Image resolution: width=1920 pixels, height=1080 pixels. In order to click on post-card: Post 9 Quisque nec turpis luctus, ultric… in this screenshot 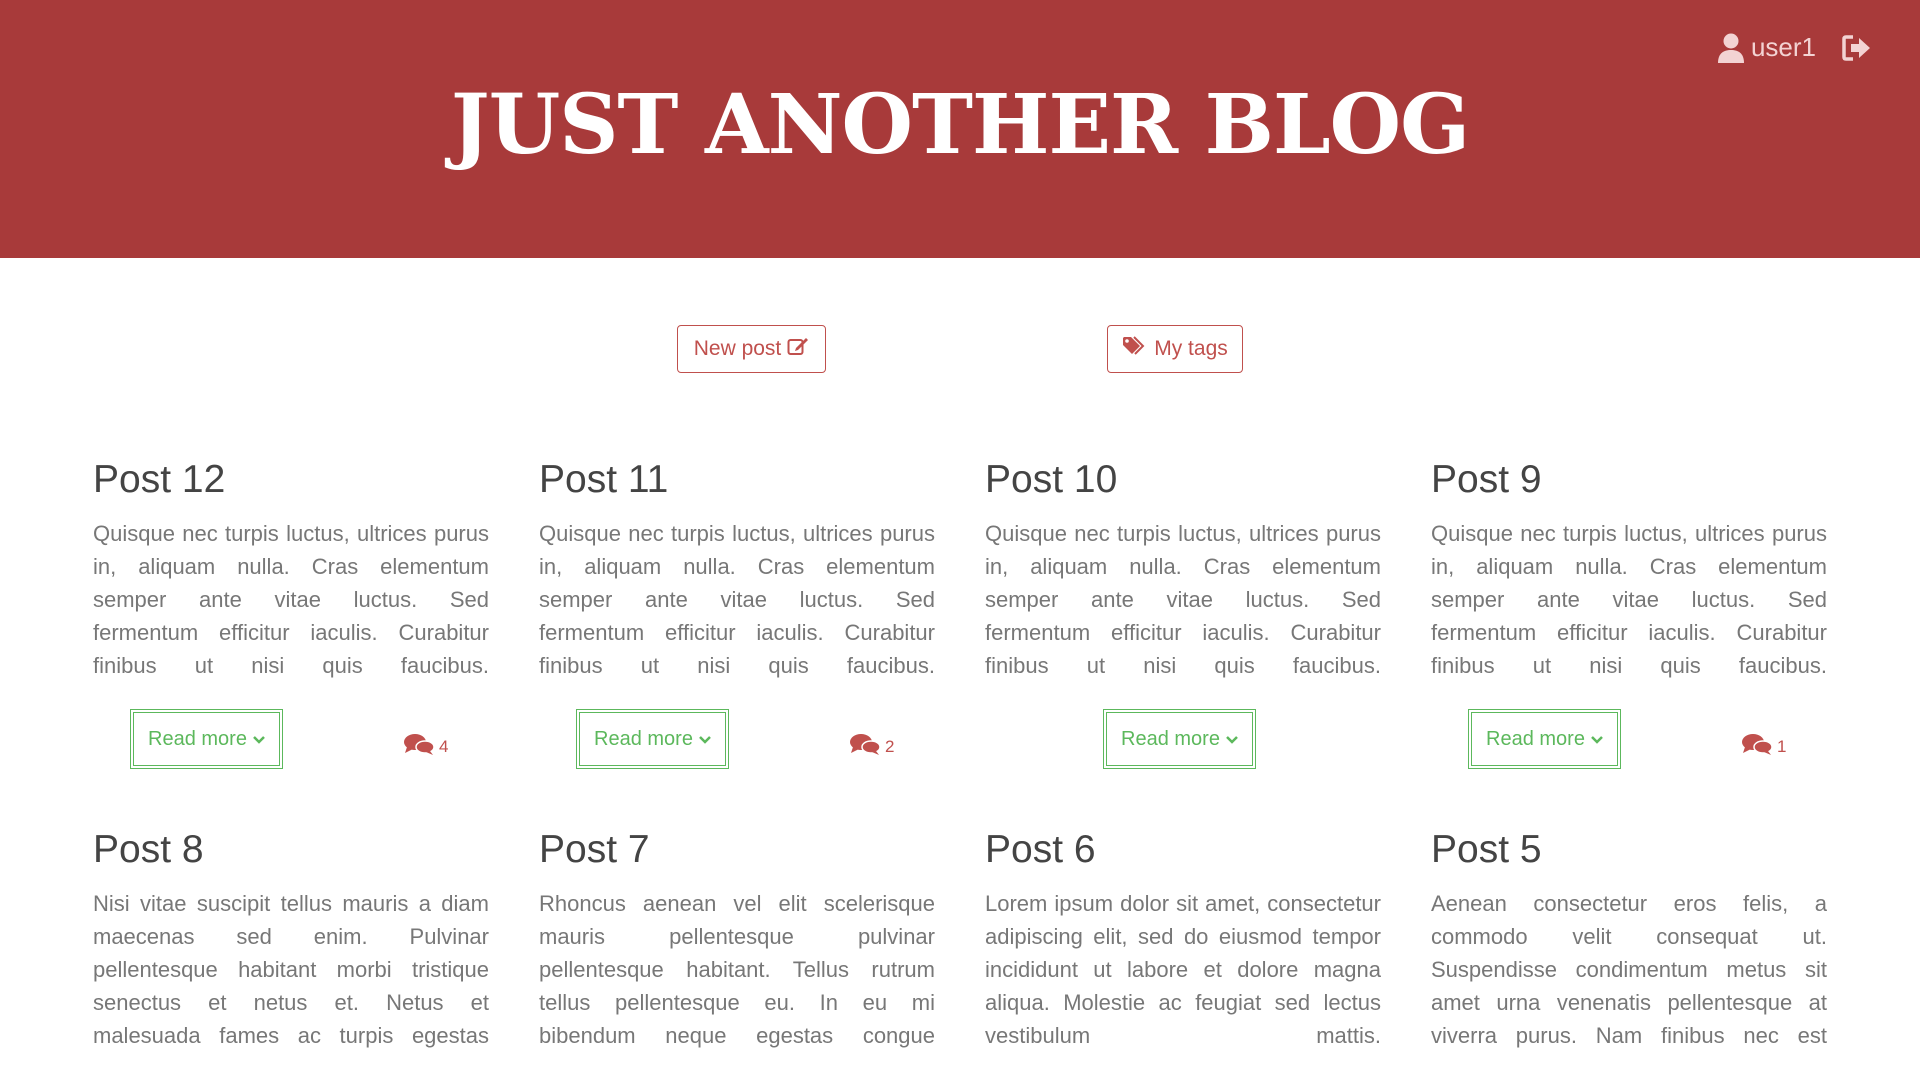, I will do `click(1629, 616)`.